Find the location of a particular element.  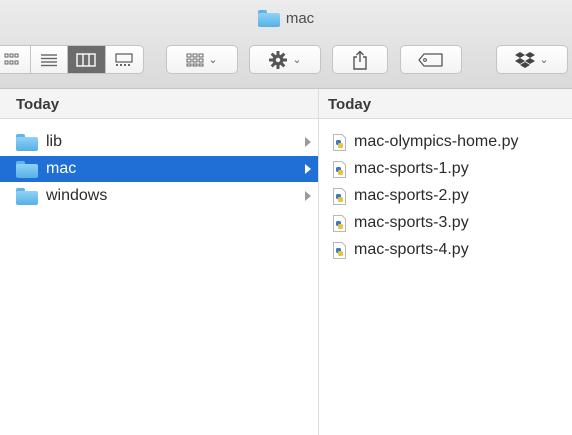

list-view-button is located at coordinates (50, 59).